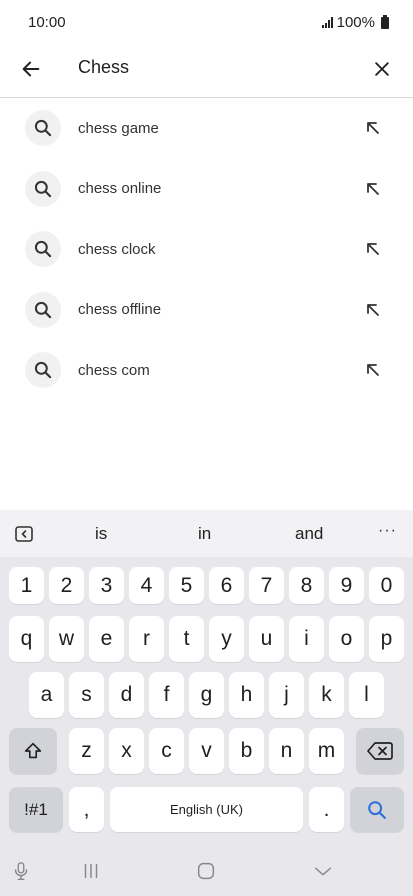  Describe the element at coordinates (286, 751) in the screenshot. I see `key-n: n` at that location.